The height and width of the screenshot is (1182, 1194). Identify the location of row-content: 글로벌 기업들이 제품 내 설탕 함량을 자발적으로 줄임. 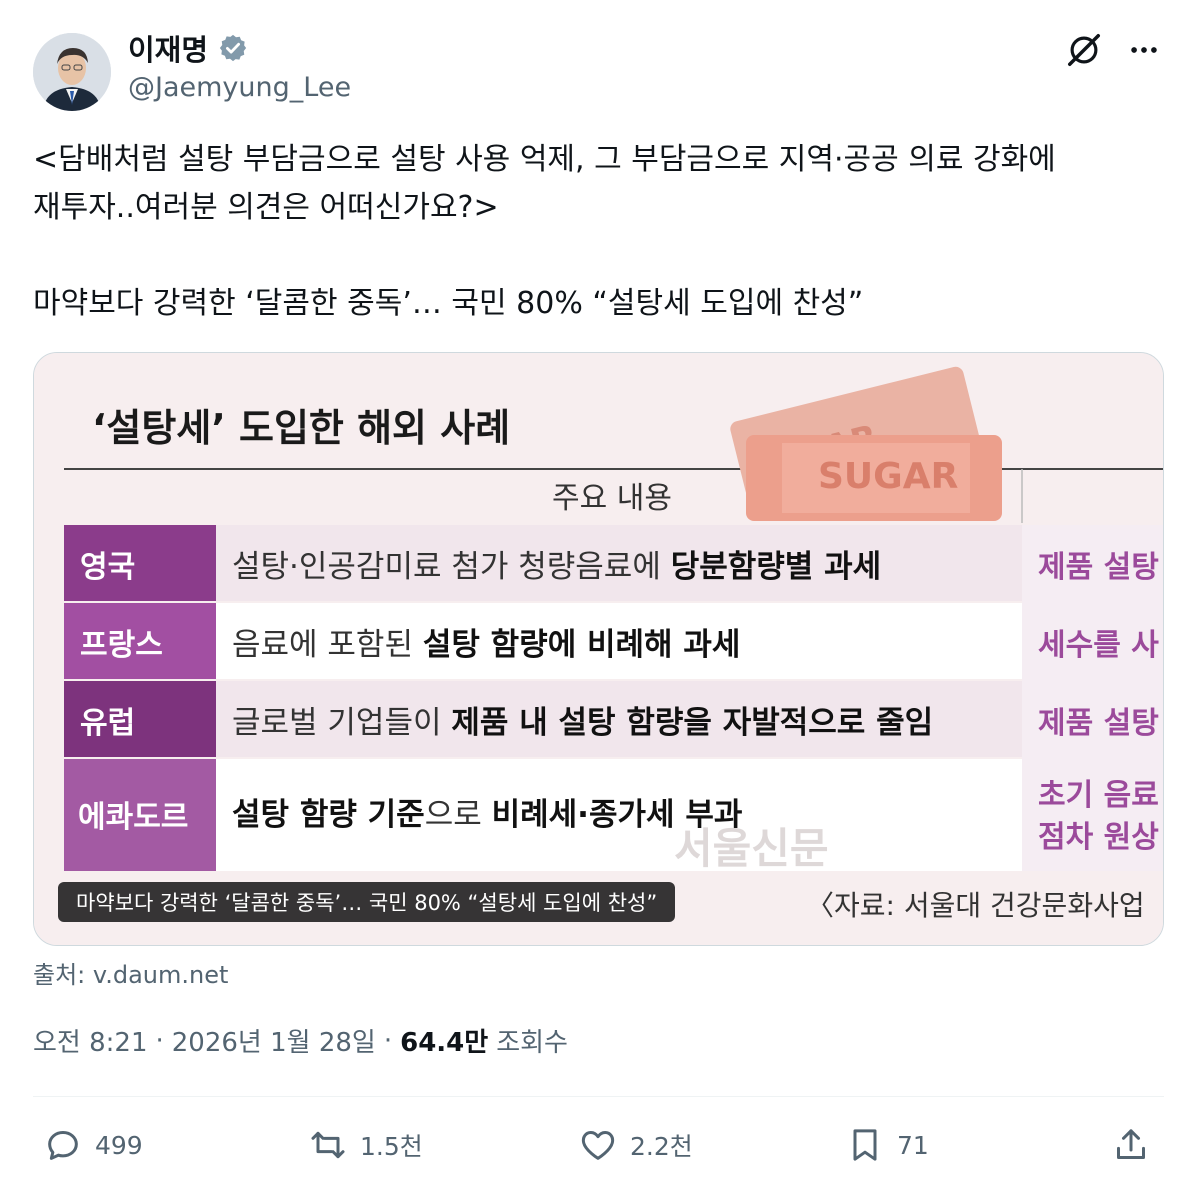
(582, 723).